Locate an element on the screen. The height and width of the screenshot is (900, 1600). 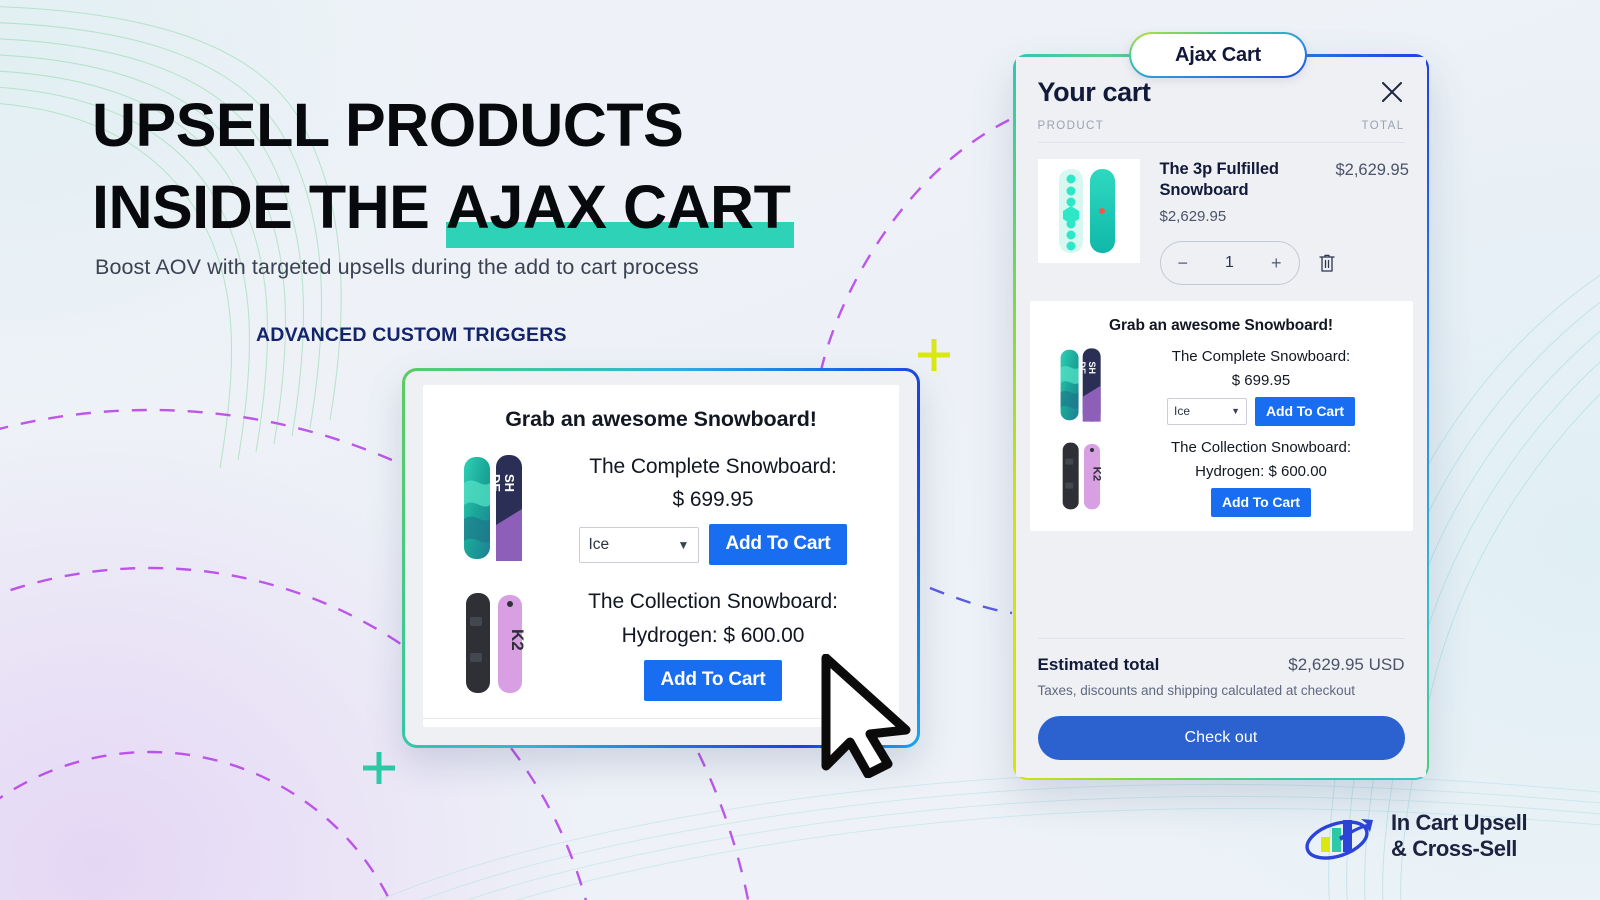
popup-offer-2-price: Hydrogen: $ 600.00 is located at coordinates (713, 635).